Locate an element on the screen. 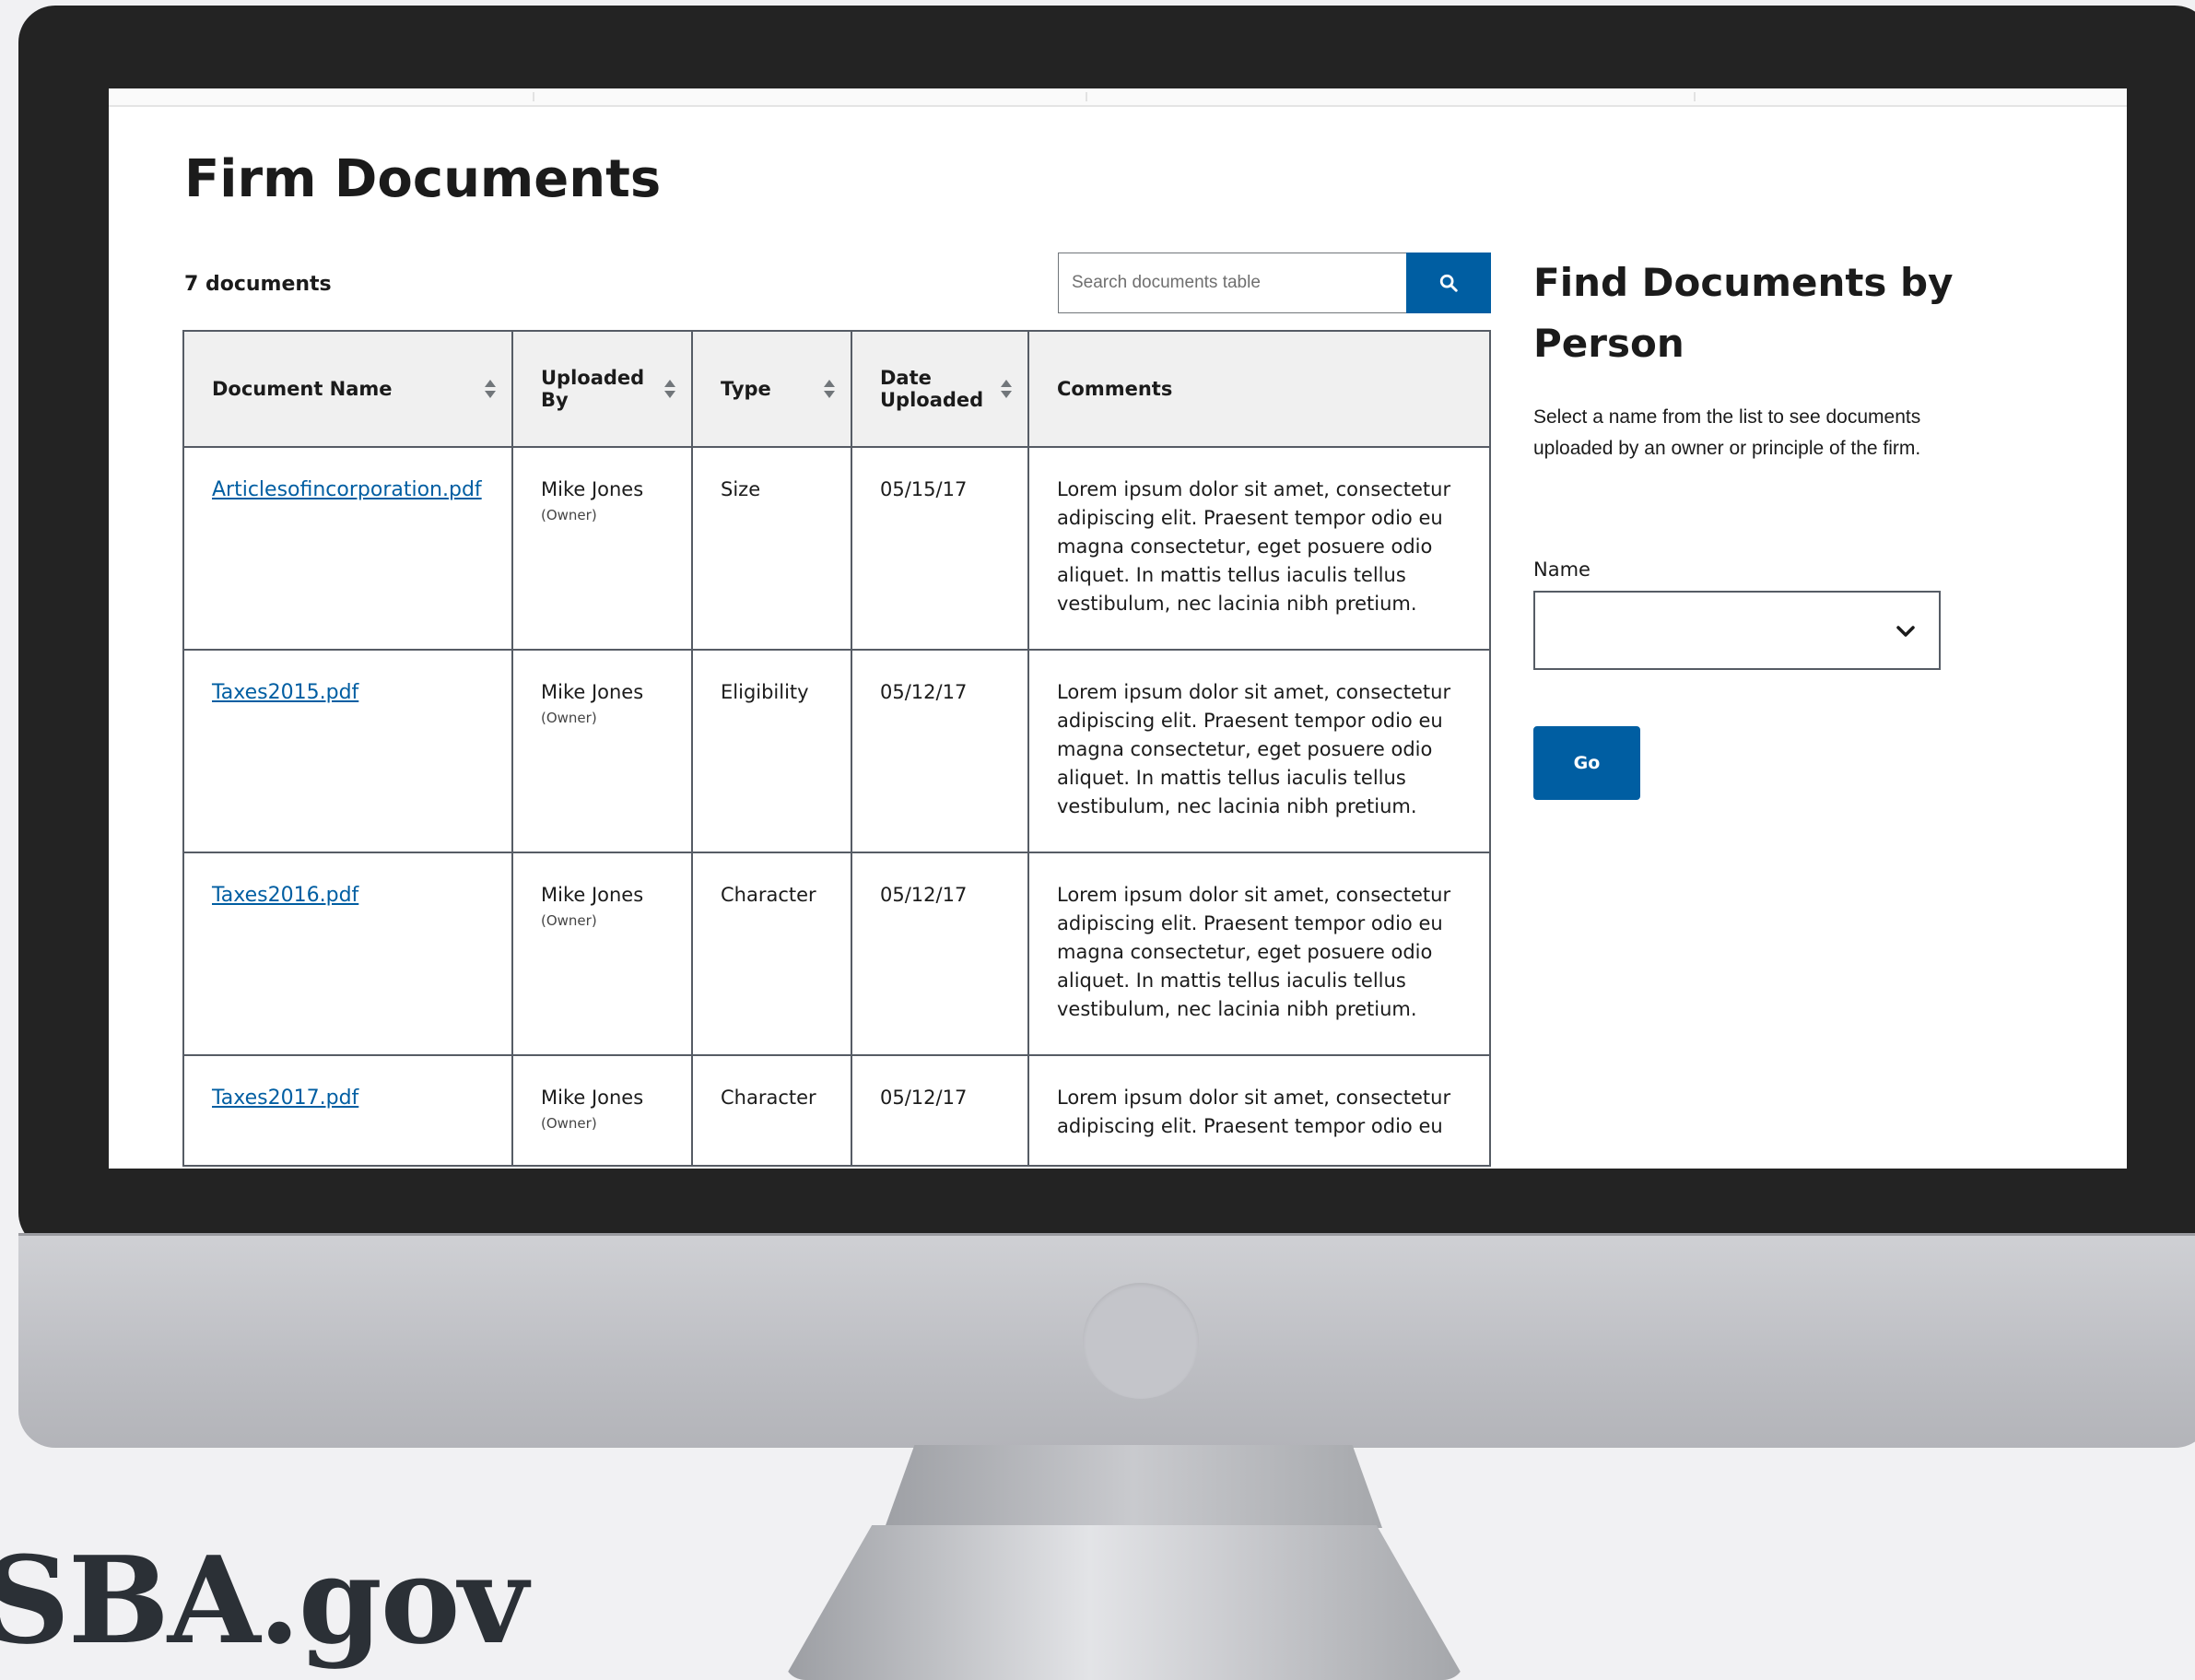  sba-logo: SBA.gov is located at coordinates (264, 1600).